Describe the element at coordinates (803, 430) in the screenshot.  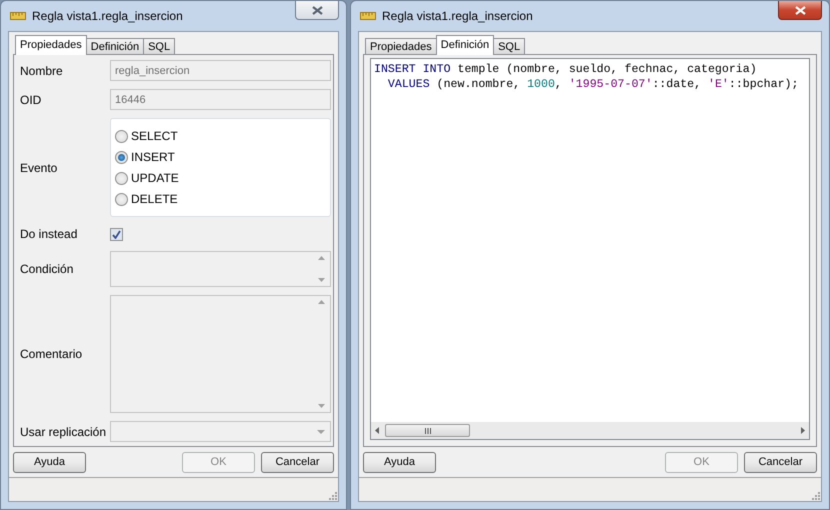
I see `scroll-right-icon` at that location.